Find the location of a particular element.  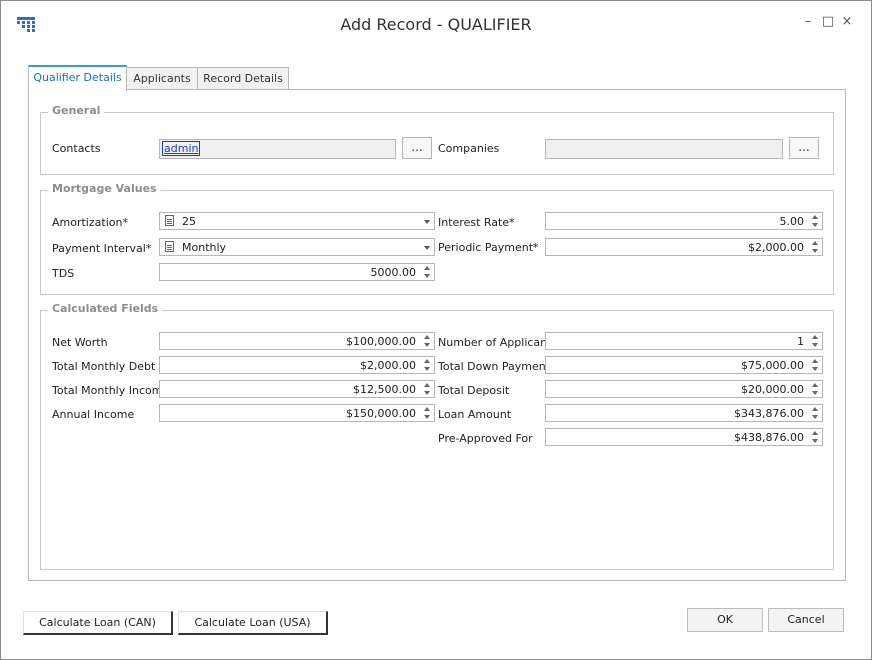

close-button: × is located at coordinates (847, 22).